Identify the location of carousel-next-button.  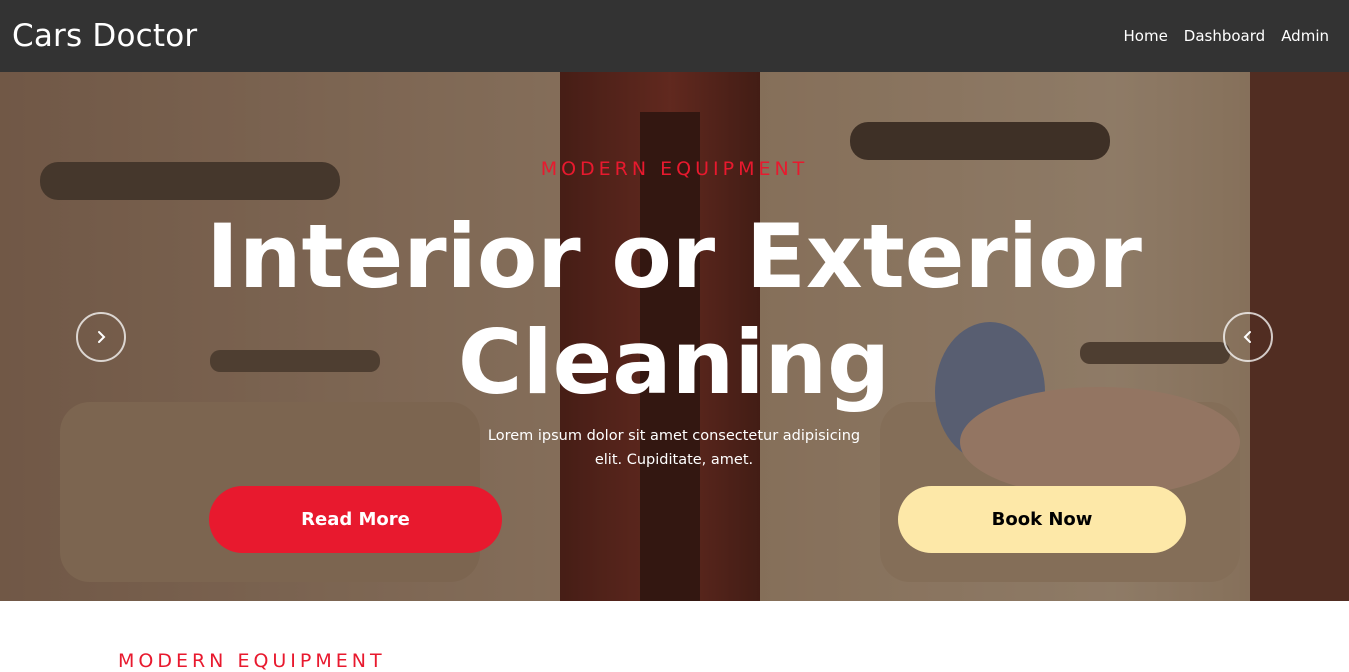
(1248, 337).